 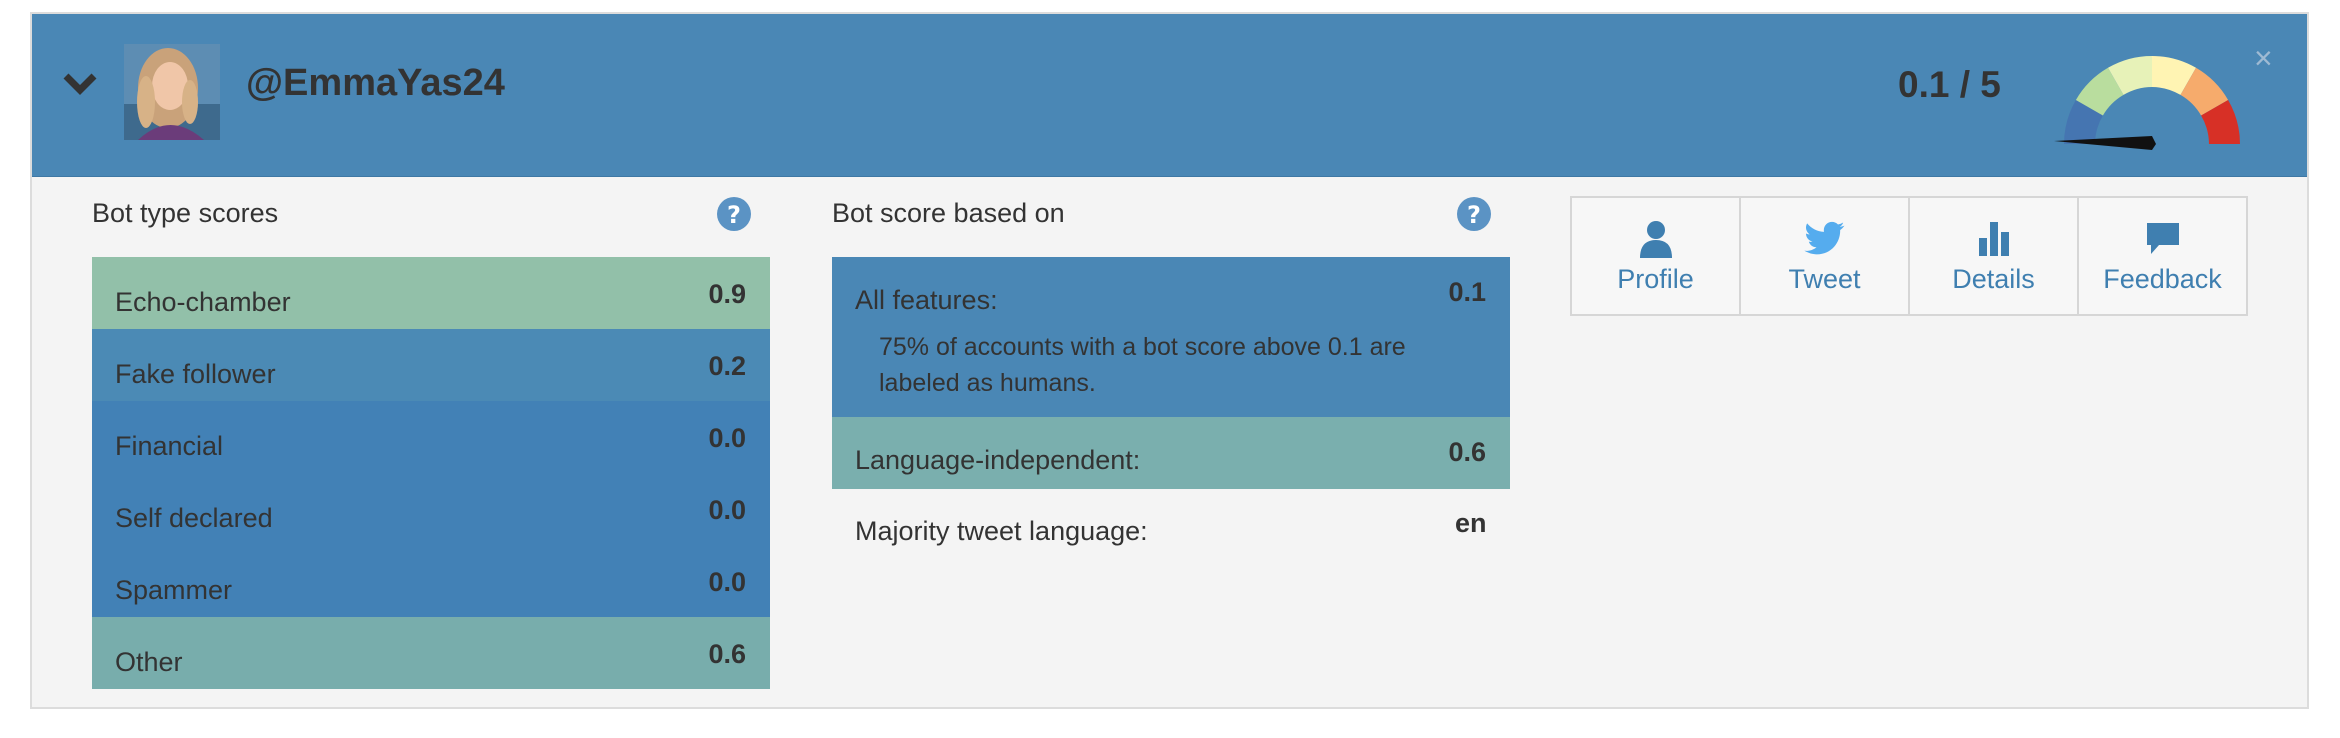 What do you see at coordinates (195, 374) in the screenshot?
I see `bot-type-label: Fake follower` at bounding box center [195, 374].